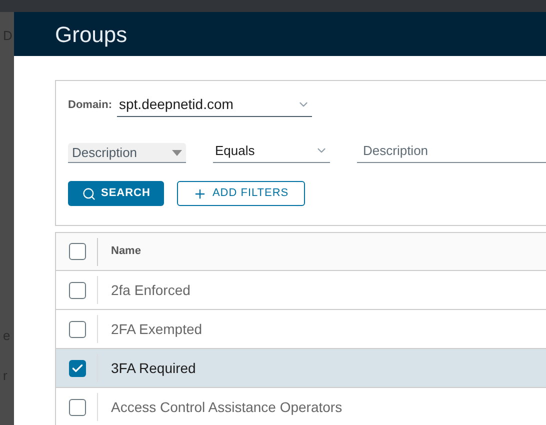 This screenshot has height=425, width=546. What do you see at coordinates (126, 251) in the screenshot?
I see `column-header: Name` at bounding box center [126, 251].